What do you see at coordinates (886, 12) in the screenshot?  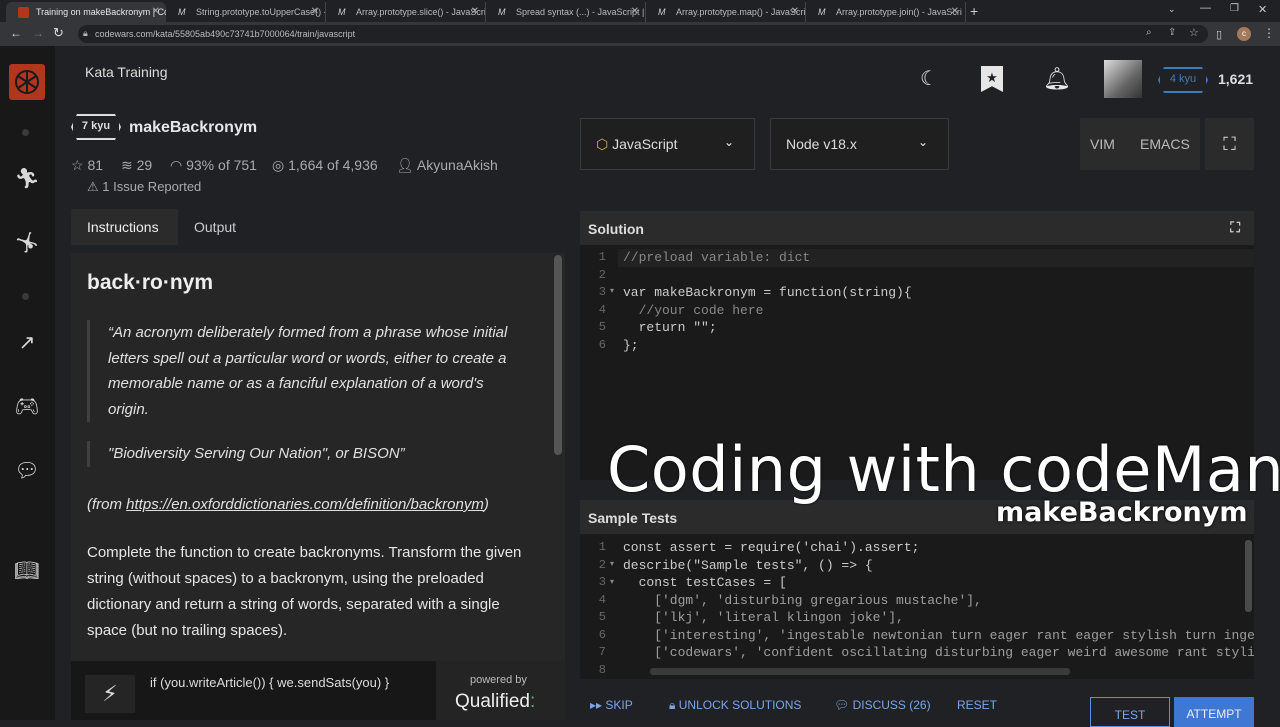 I see `browser-tab: M Array.prototype.join() - JavaScri ✕` at bounding box center [886, 12].